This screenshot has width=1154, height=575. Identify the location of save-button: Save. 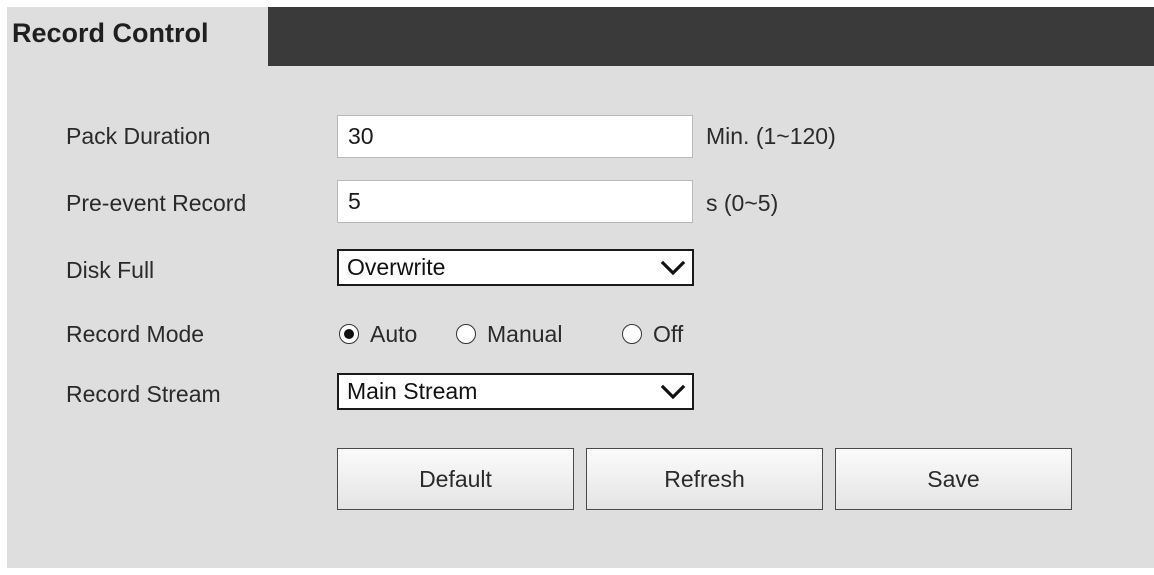
(953, 479).